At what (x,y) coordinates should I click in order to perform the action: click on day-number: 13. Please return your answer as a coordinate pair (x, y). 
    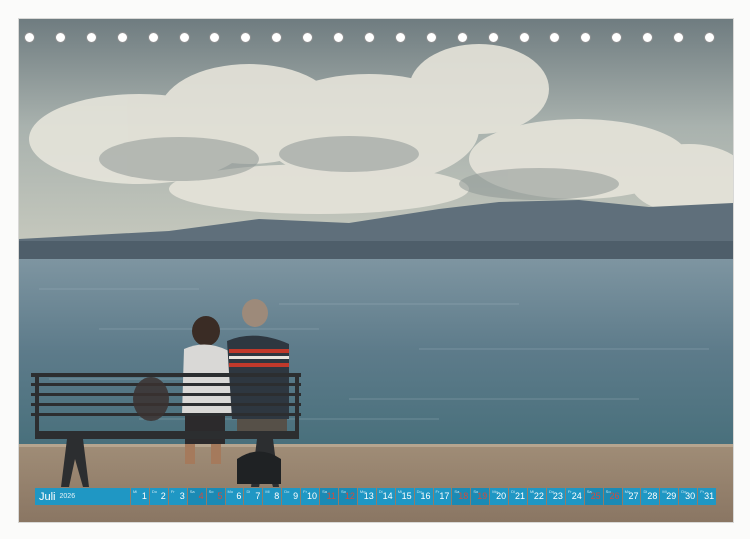
    Looking at the image, I should click on (368, 496).